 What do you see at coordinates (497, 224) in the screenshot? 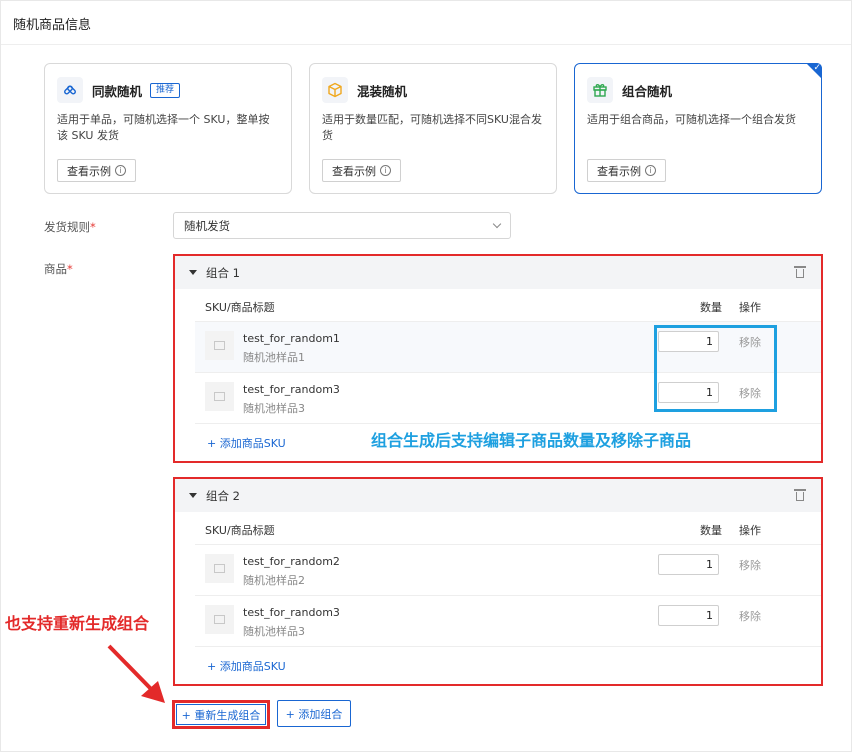
I see `chevron-down-icon` at bounding box center [497, 224].